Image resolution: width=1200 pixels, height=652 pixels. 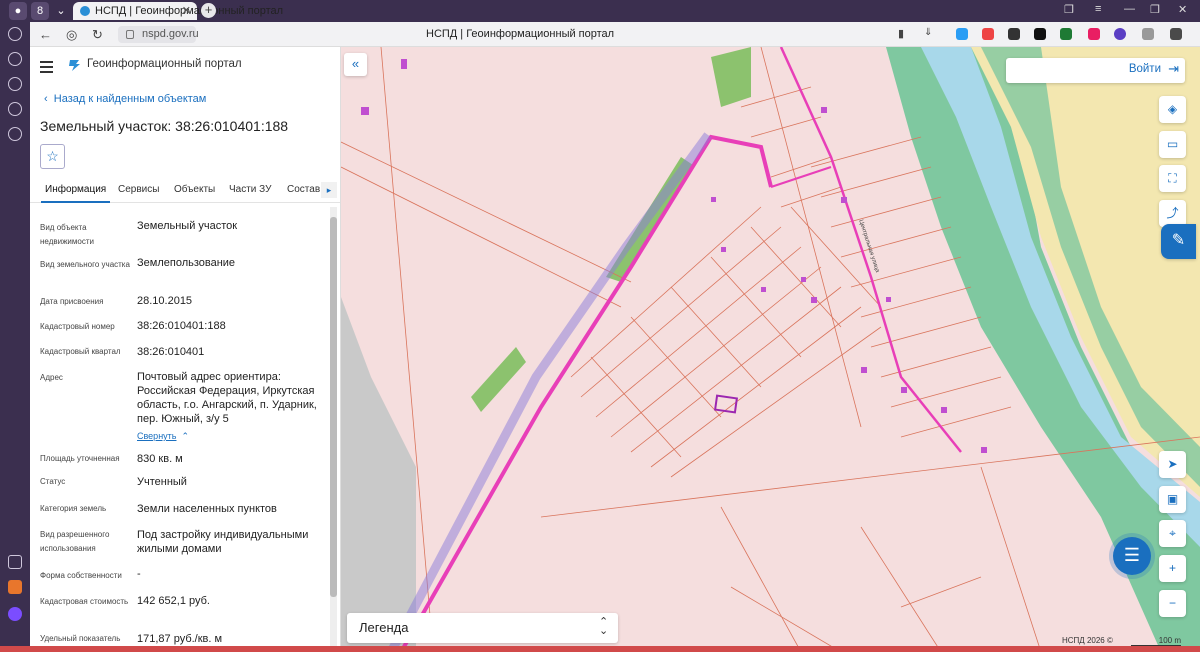 What do you see at coordinates (181, 326) in the screenshot?
I see `field-value: 38:26:010401:188` at bounding box center [181, 326].